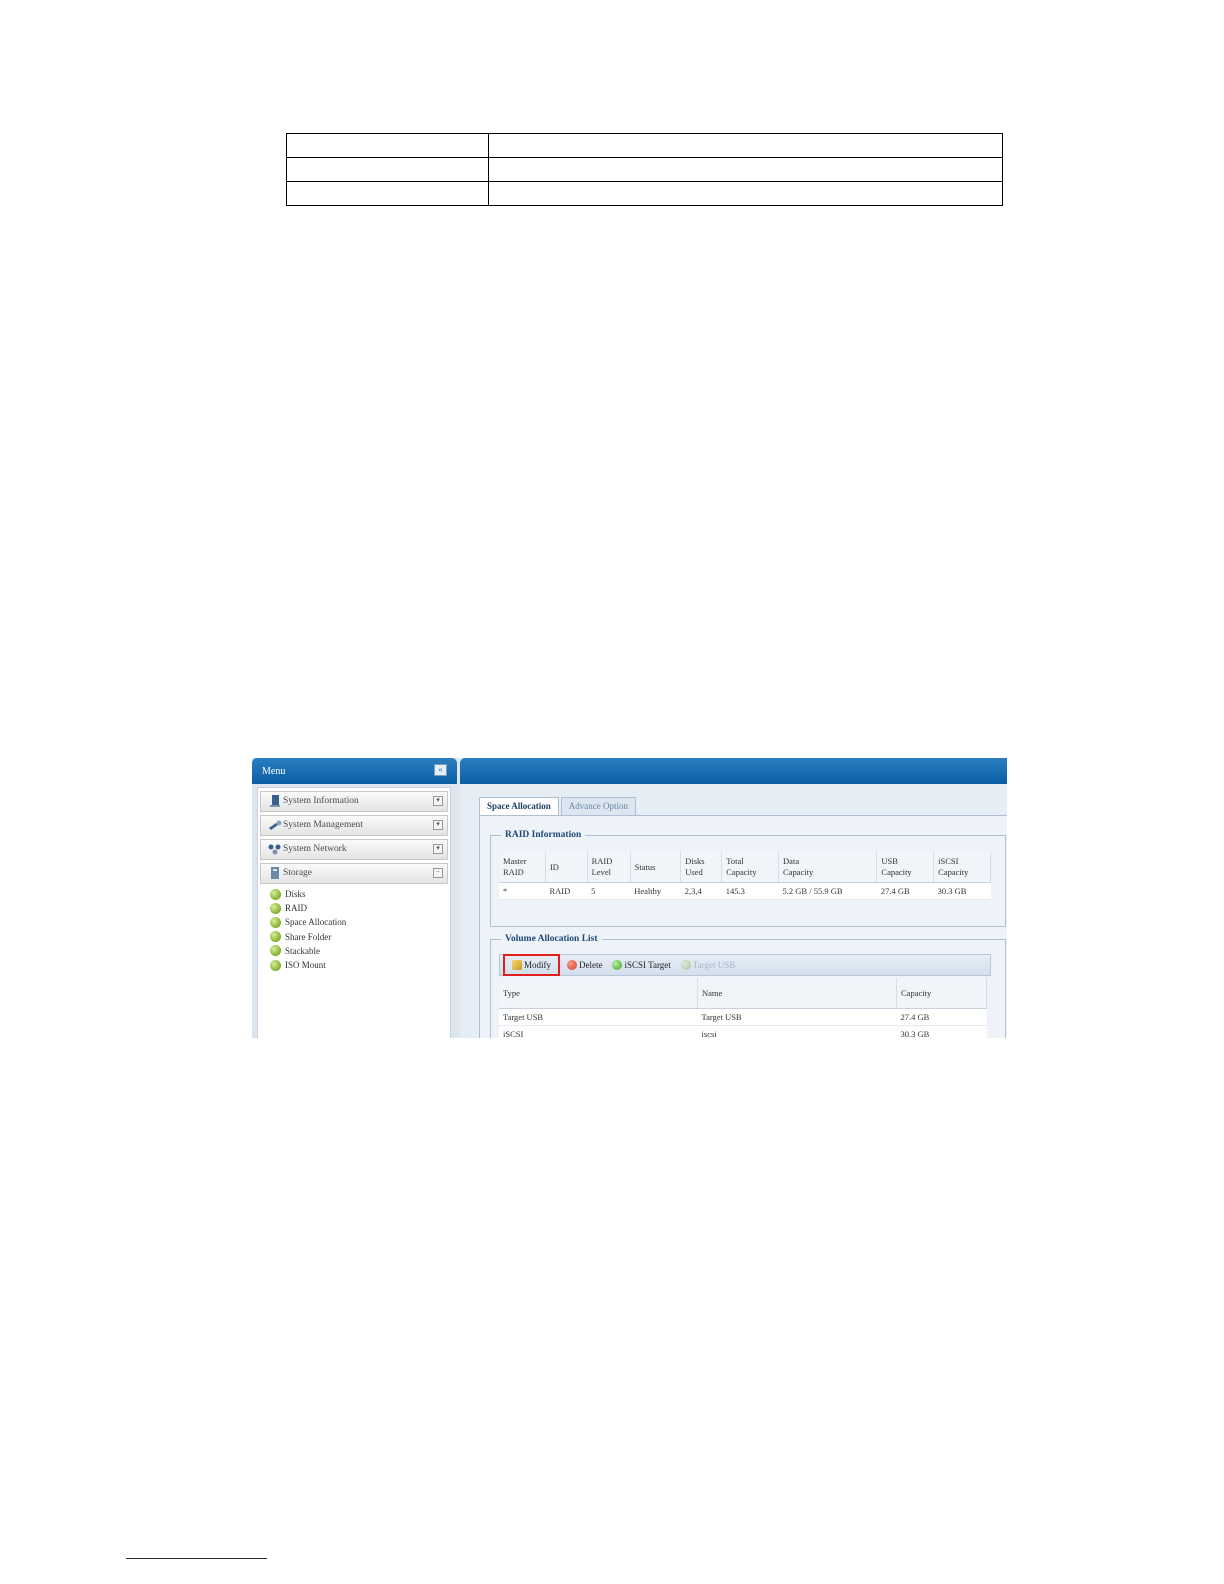 The height and width of the screenshot is (1584, 1224). Describe the element at coordinates (641, 965) in the screenshot. I see `iscsi-target-button: iSCSI Target` at that location.